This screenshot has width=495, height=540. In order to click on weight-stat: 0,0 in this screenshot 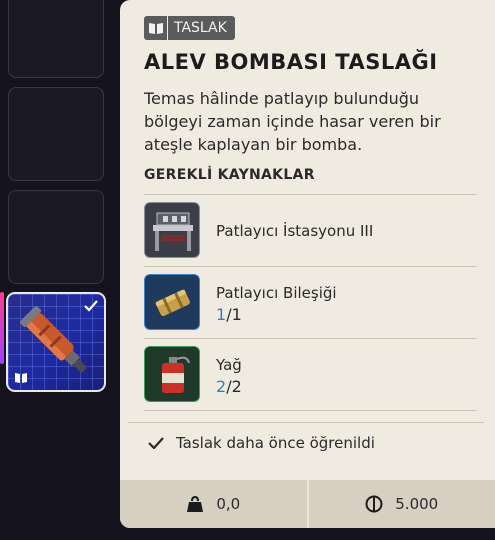, I will do `click(213, 504)`.